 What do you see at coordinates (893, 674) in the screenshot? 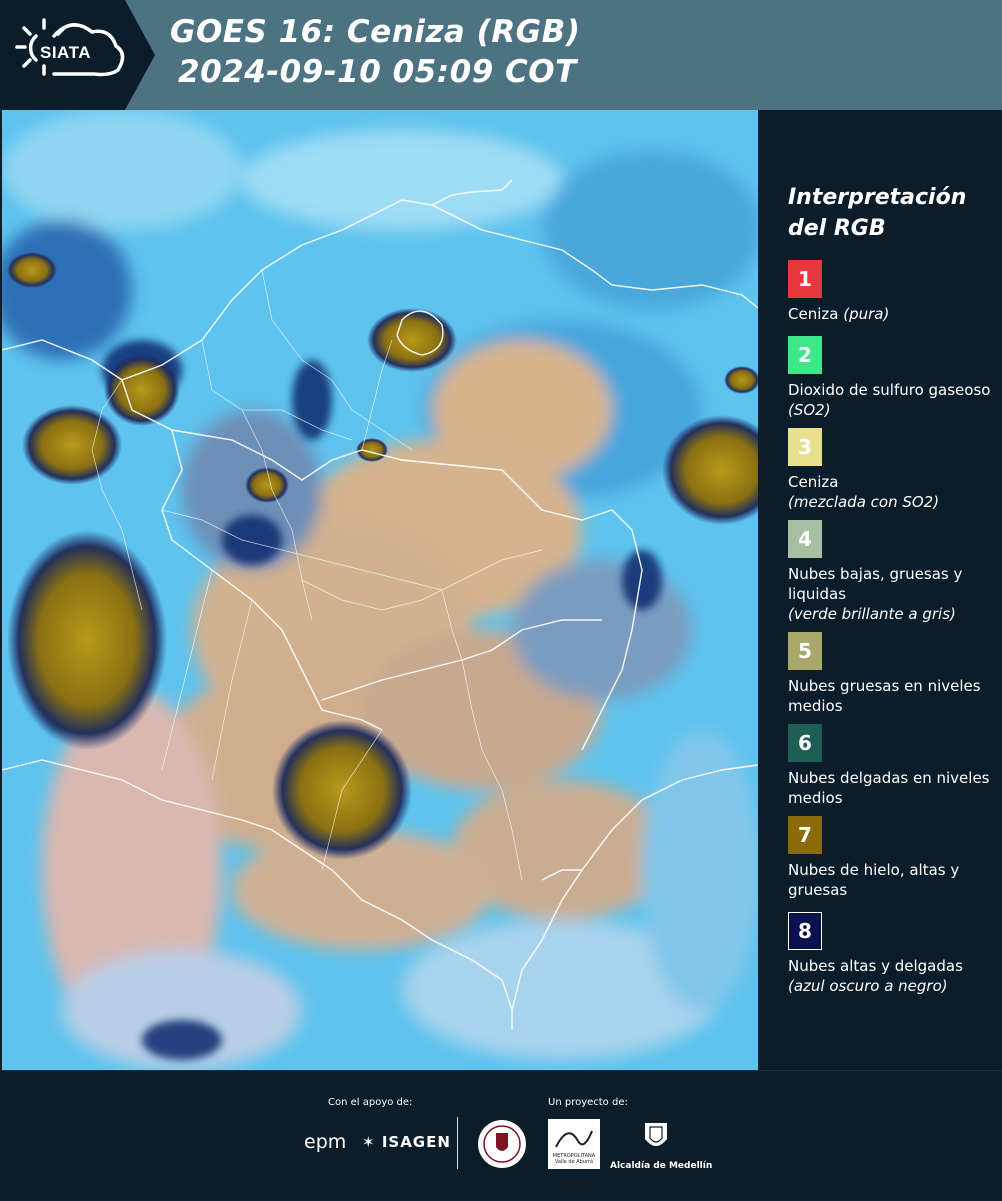
I see `legend-item-5: 5 Nubes gruesas en niveles medios` at bounding box center [893, 674].